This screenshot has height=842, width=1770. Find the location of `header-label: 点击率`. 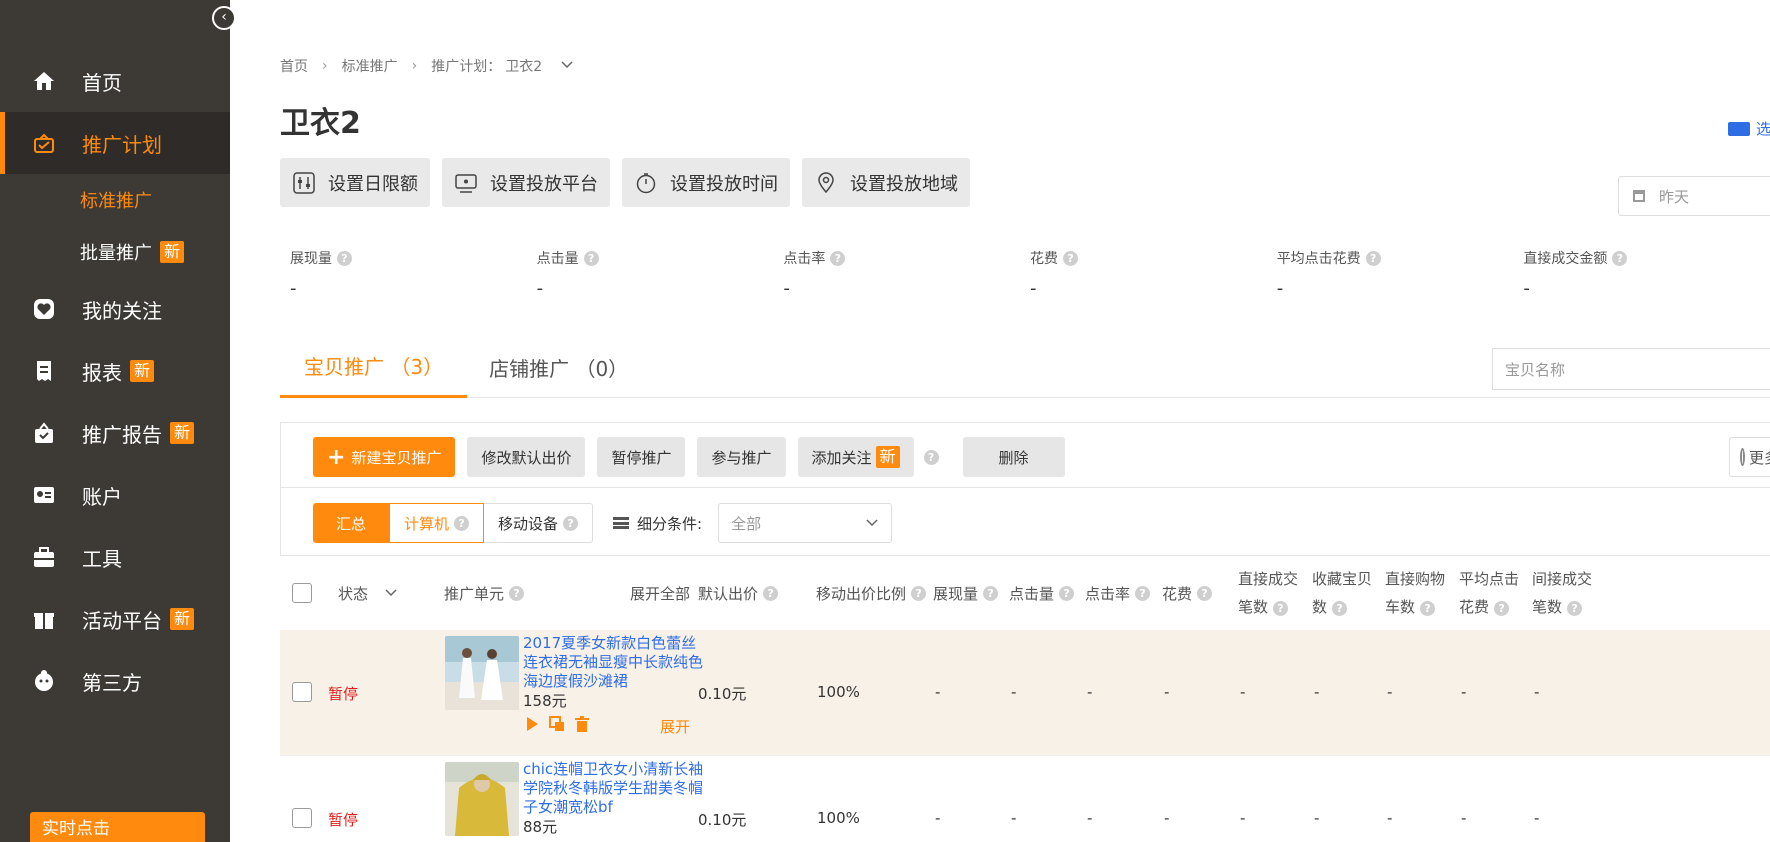

header-label: 点击率 is located at coordinates (1108, 593).